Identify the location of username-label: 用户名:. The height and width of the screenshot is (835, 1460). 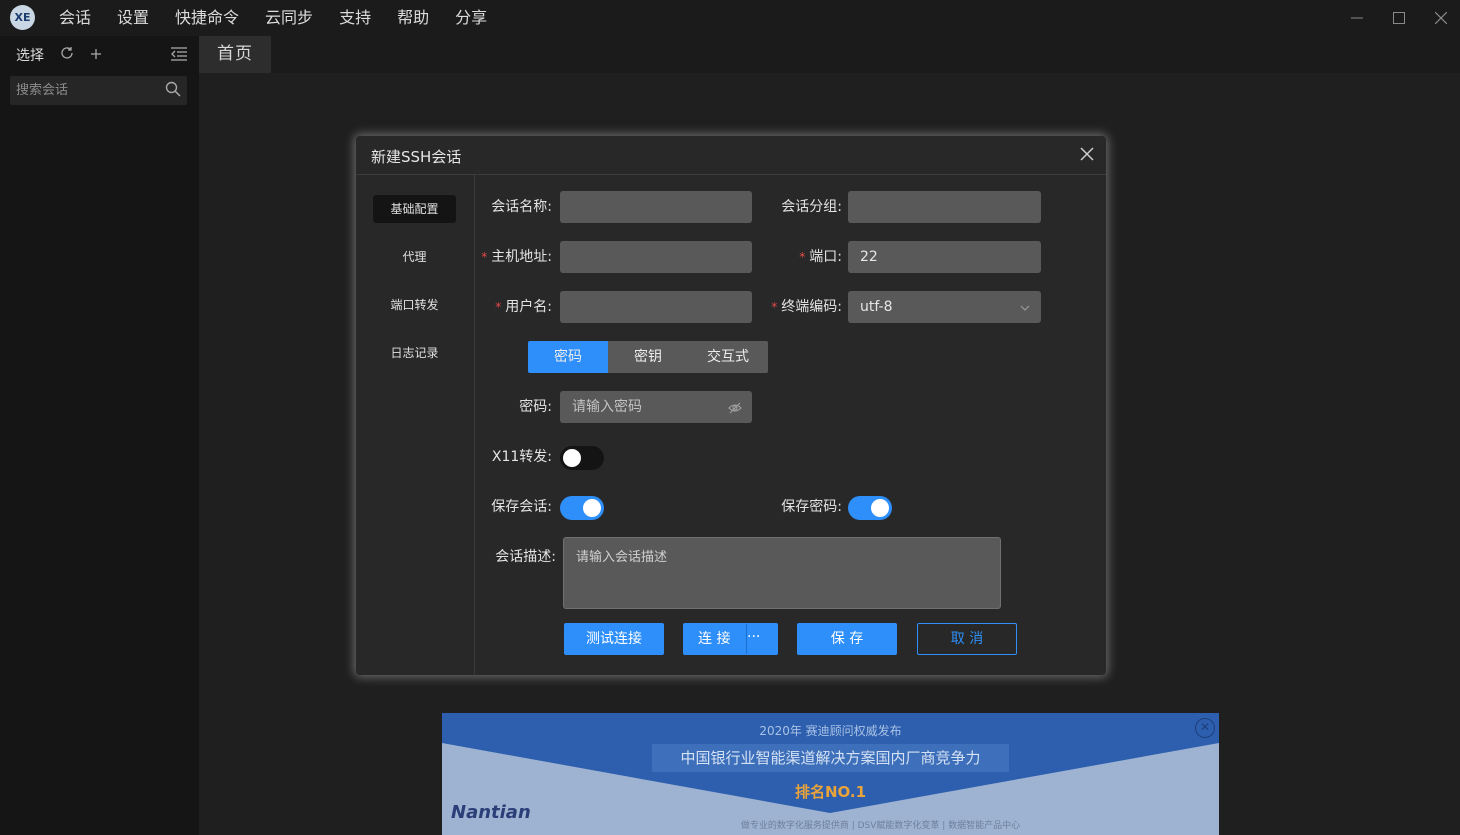
(528, 307).